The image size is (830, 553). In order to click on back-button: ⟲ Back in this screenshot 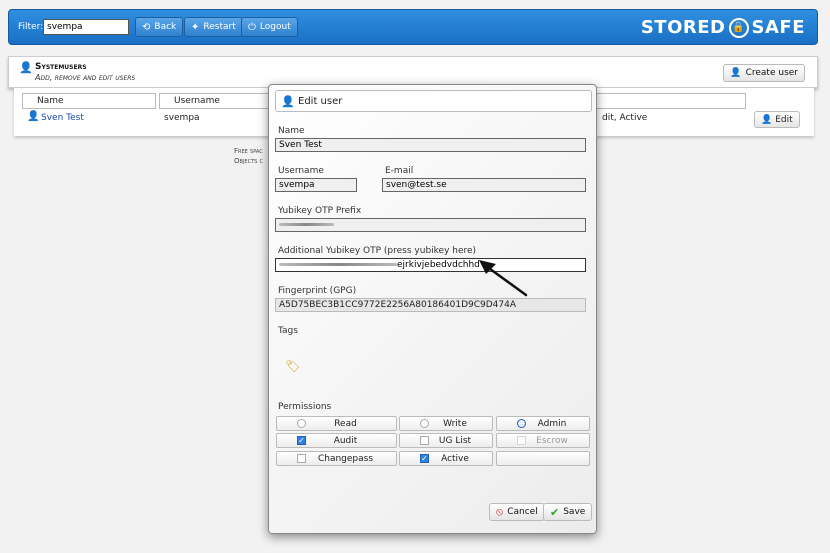, I will do `click(159, 27)`.